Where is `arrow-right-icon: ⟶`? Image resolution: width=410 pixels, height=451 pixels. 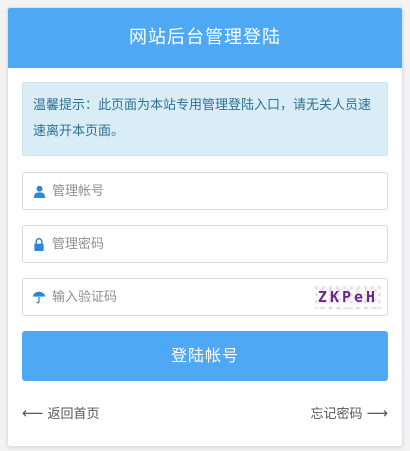 arrow-right-icon: ⟶ is located at coordinates (377, 412).